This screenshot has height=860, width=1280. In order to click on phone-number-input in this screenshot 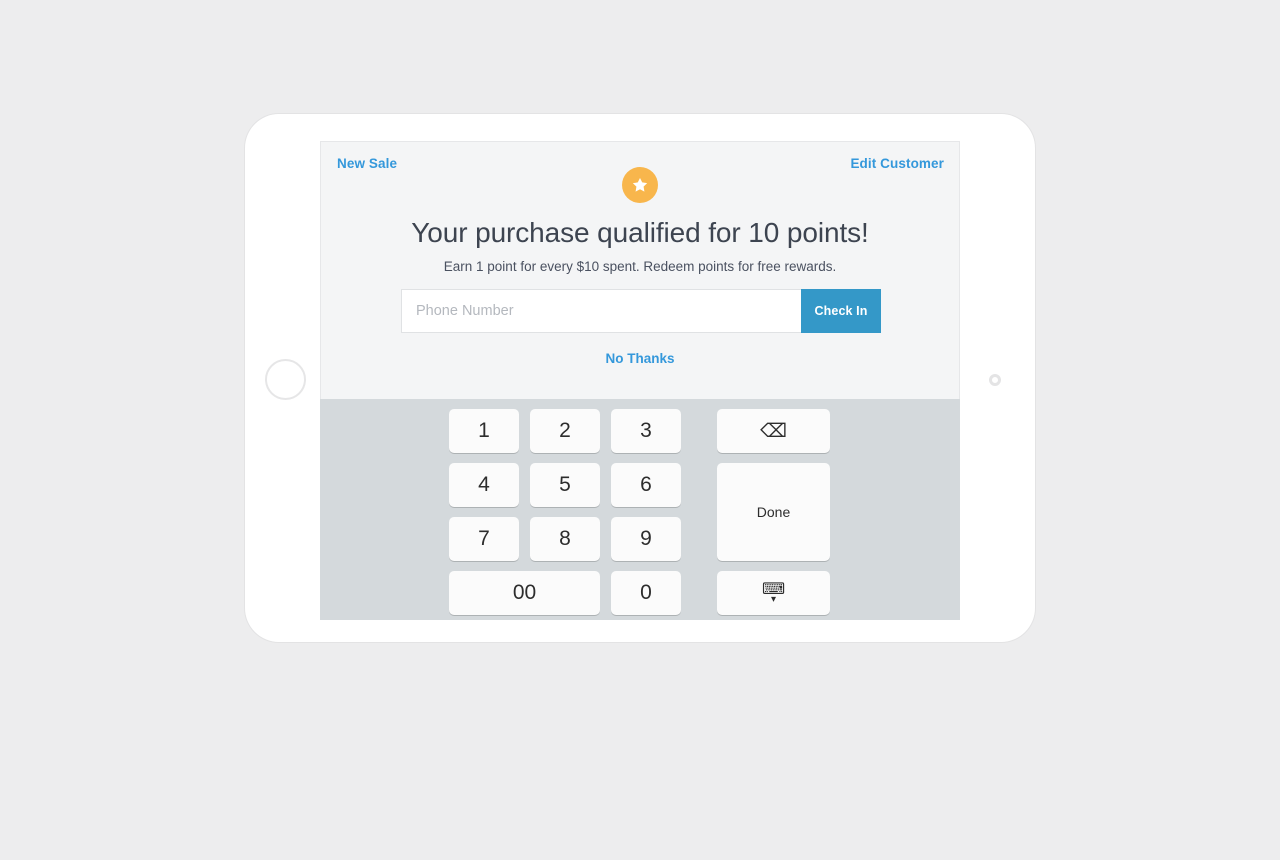, I will do `click(601, 311)`.